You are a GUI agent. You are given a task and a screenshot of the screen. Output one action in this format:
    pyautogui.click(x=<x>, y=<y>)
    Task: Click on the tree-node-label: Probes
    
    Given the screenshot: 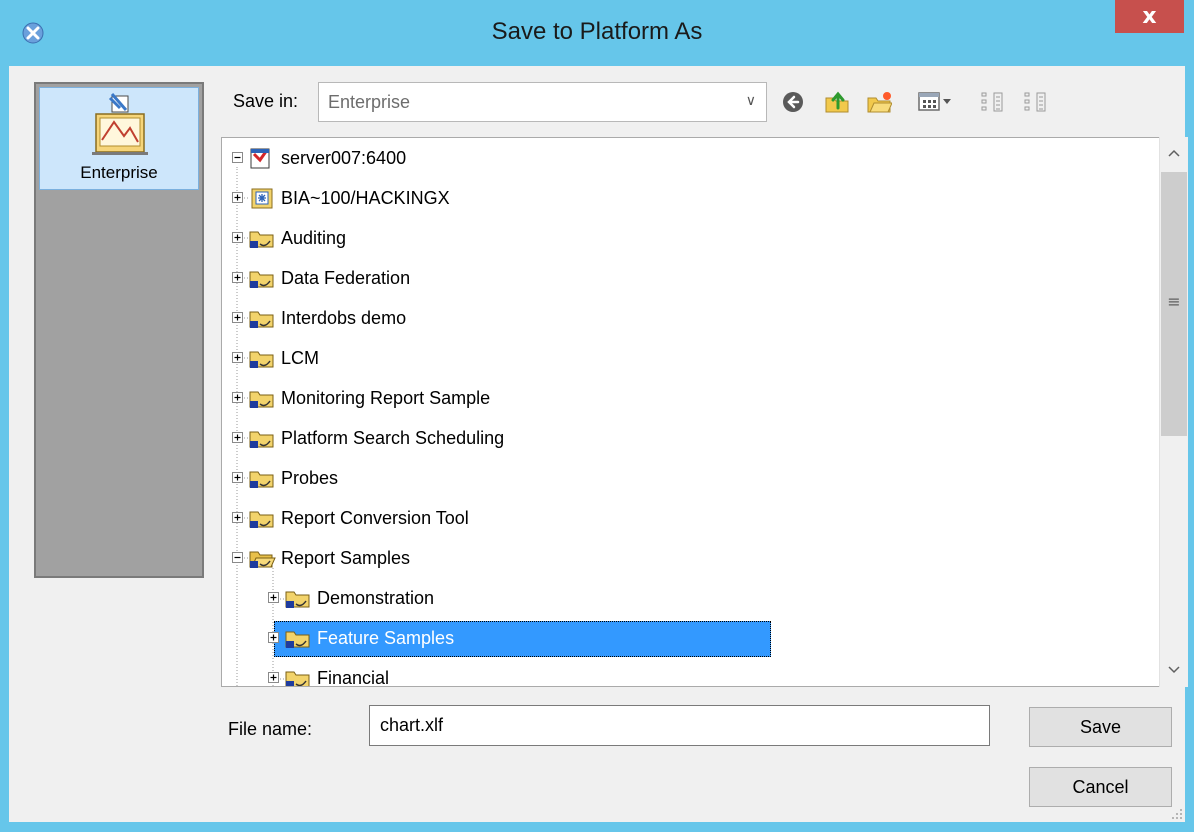 What is the action you would take?
    pyautogui.click(x=310, y=478)
    